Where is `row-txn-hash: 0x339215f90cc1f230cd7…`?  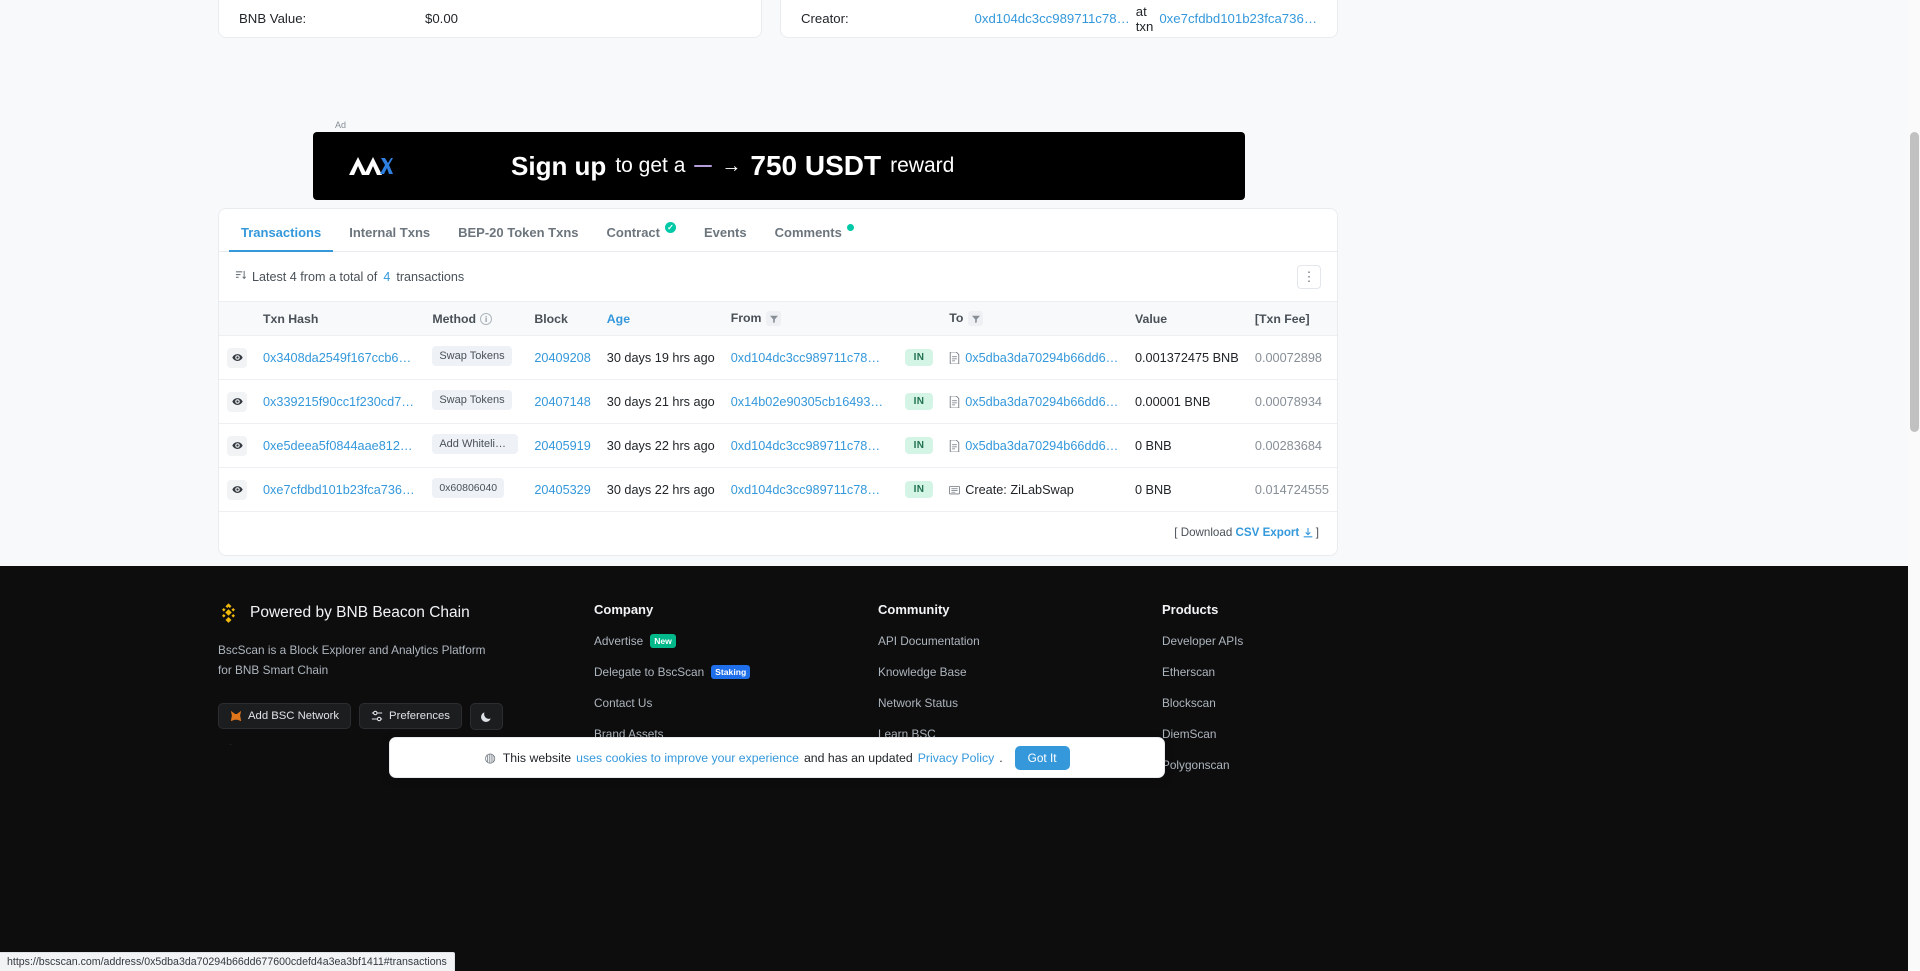 row-txn-hash: 0x339215f90cc1f230cd7… is located at coordinates (340, 402).